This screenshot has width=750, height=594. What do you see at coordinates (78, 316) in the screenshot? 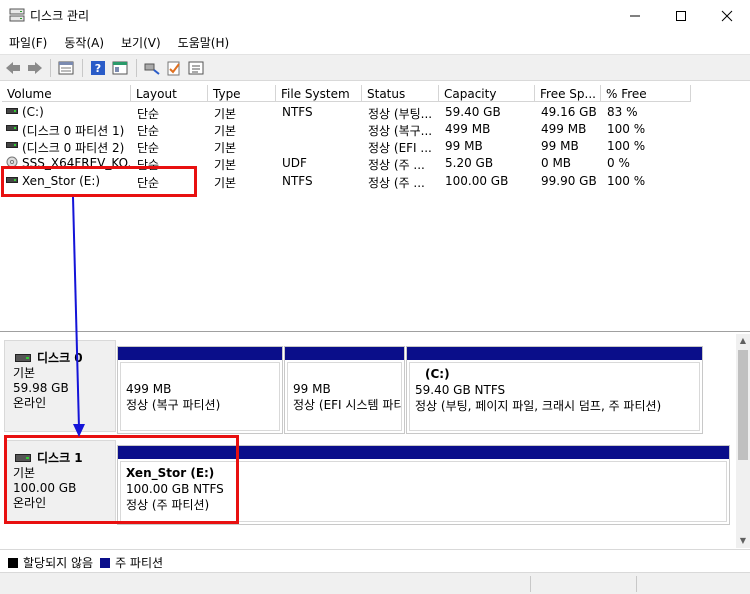
I see `annotation-arrow` at bounding box center [78, 316].